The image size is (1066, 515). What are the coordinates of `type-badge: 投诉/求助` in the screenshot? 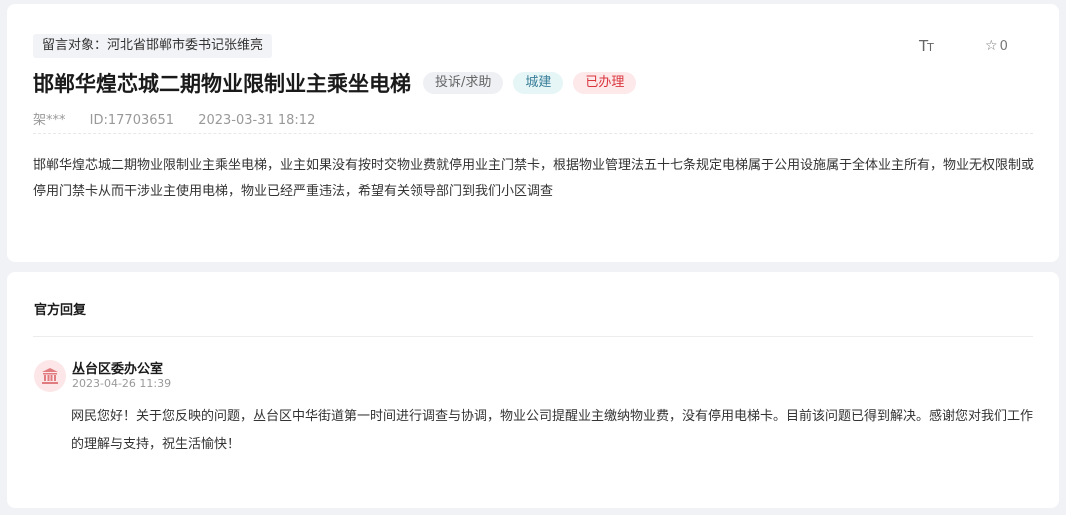 It's located at (463, 83).